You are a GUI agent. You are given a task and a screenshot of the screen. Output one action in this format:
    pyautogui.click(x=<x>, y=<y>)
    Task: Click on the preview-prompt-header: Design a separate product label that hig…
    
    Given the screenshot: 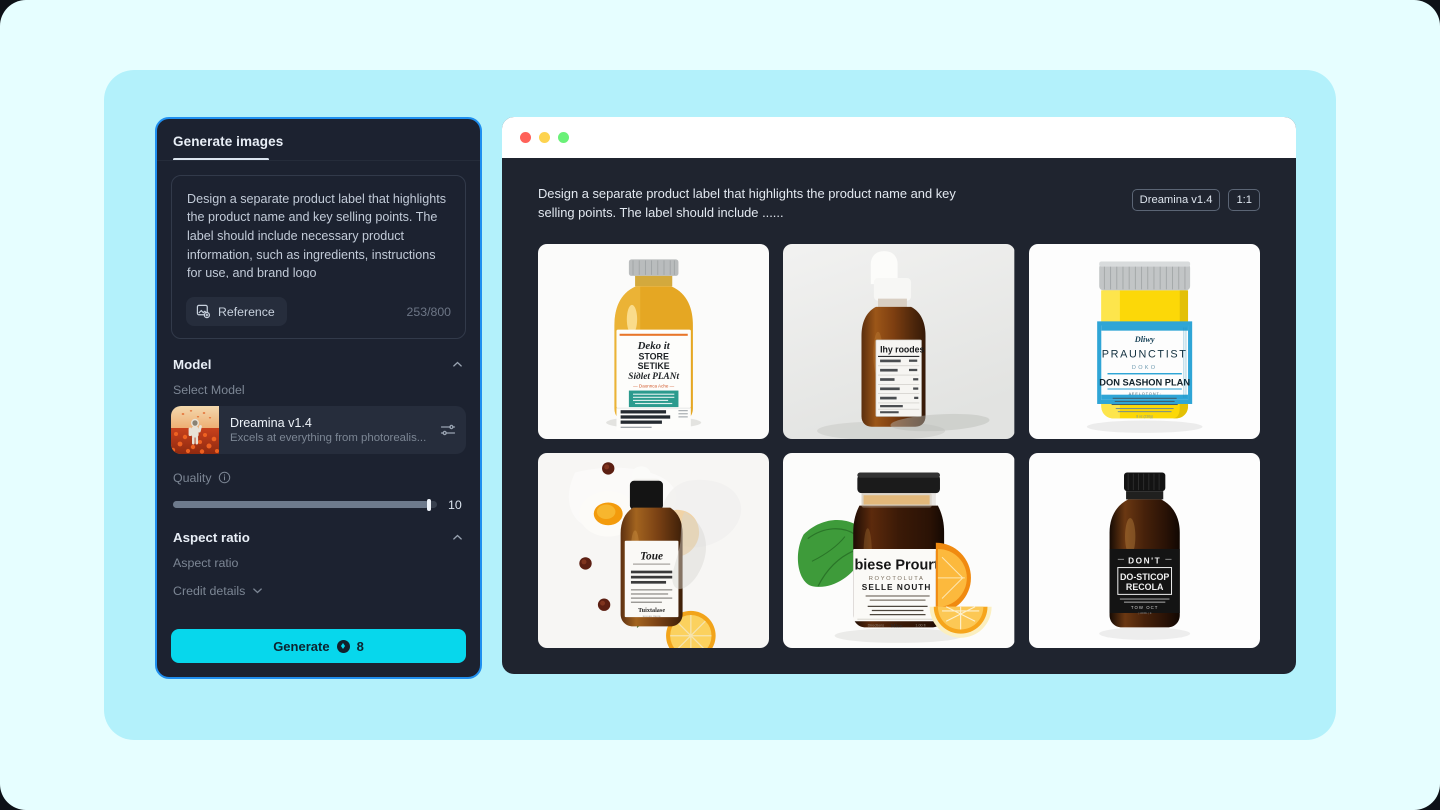 What is the action you would take?
    pyautogui.click(x=899, y=203)
    